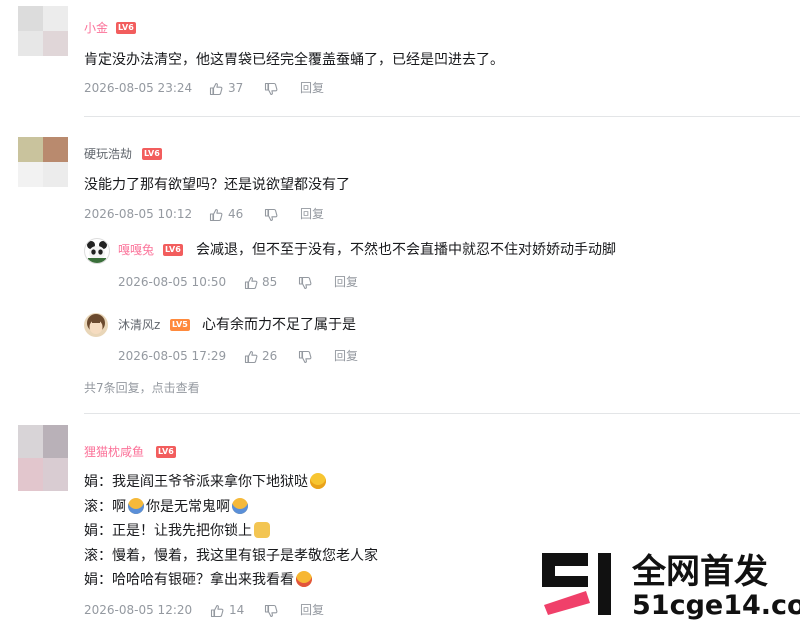 The height and width of the screenshot is (630, 800). What do you see at coordinates (318, 481) in the screenshot?
I see `grin-emoji` at bounding box center [318, 481].